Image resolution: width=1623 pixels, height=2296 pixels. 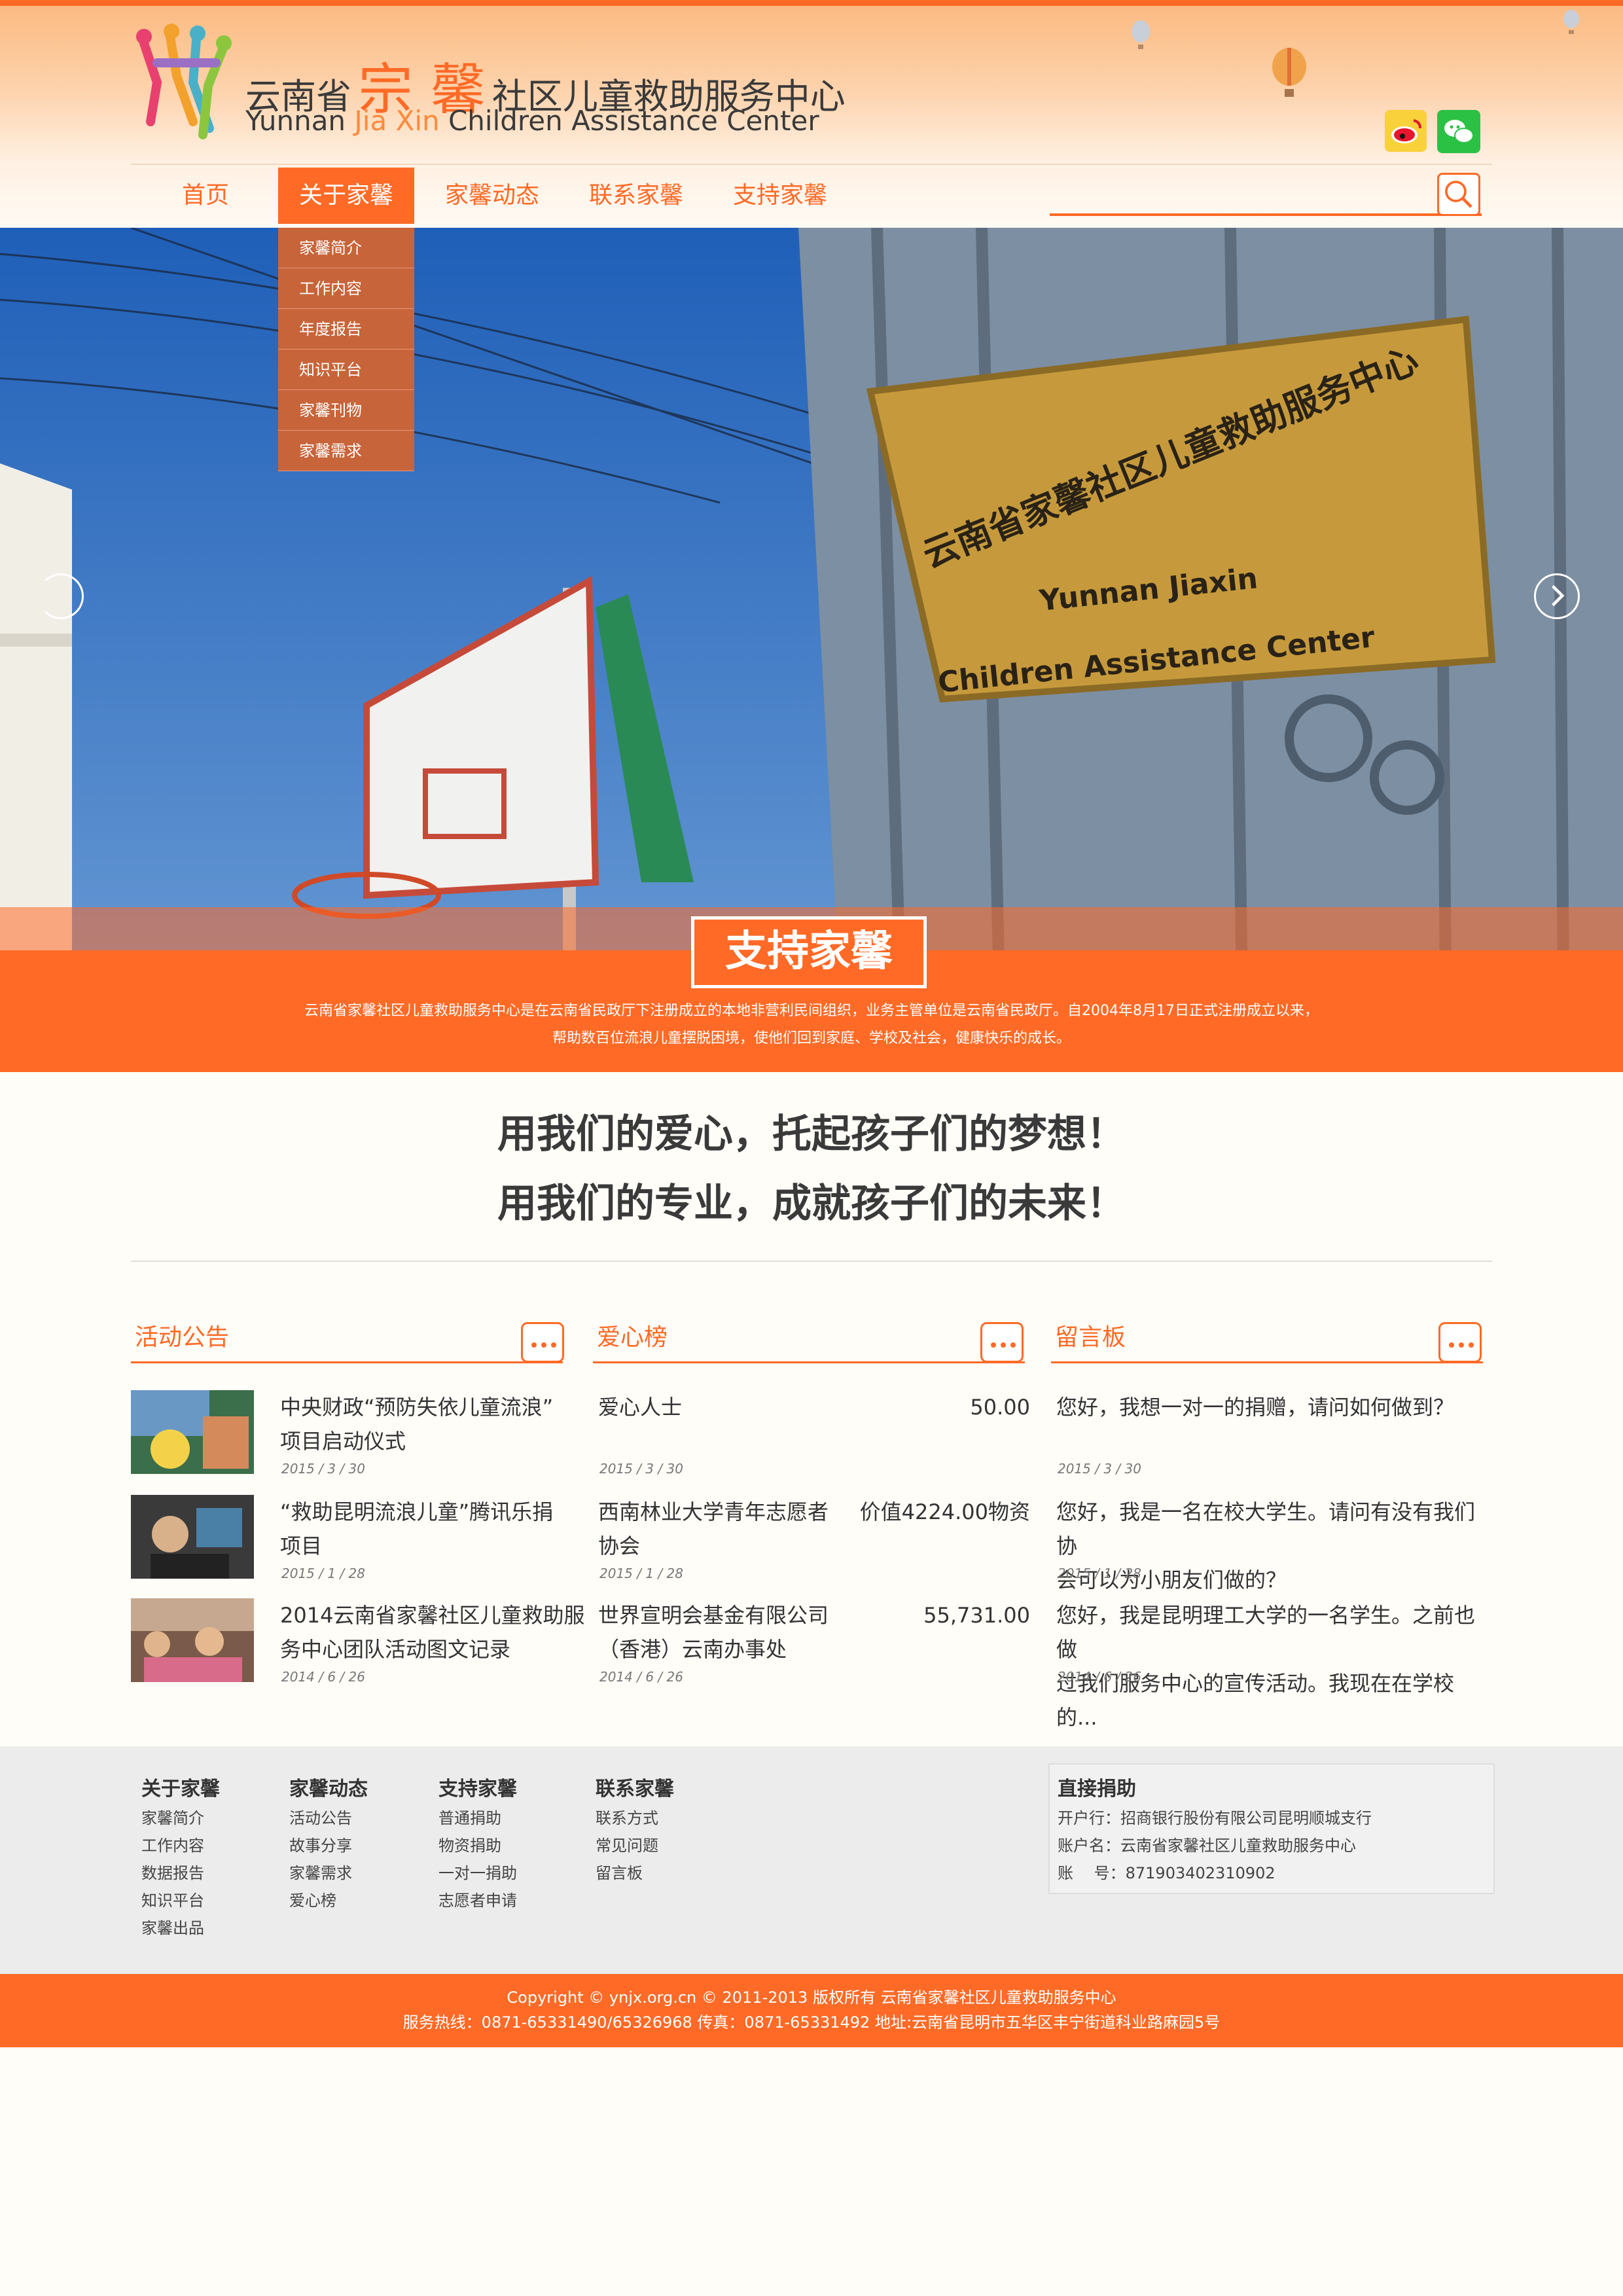 What do you see at coordinates (542, 1342) in the screenshot?
I see `news-more-button` at bounding box center [542, 1342].